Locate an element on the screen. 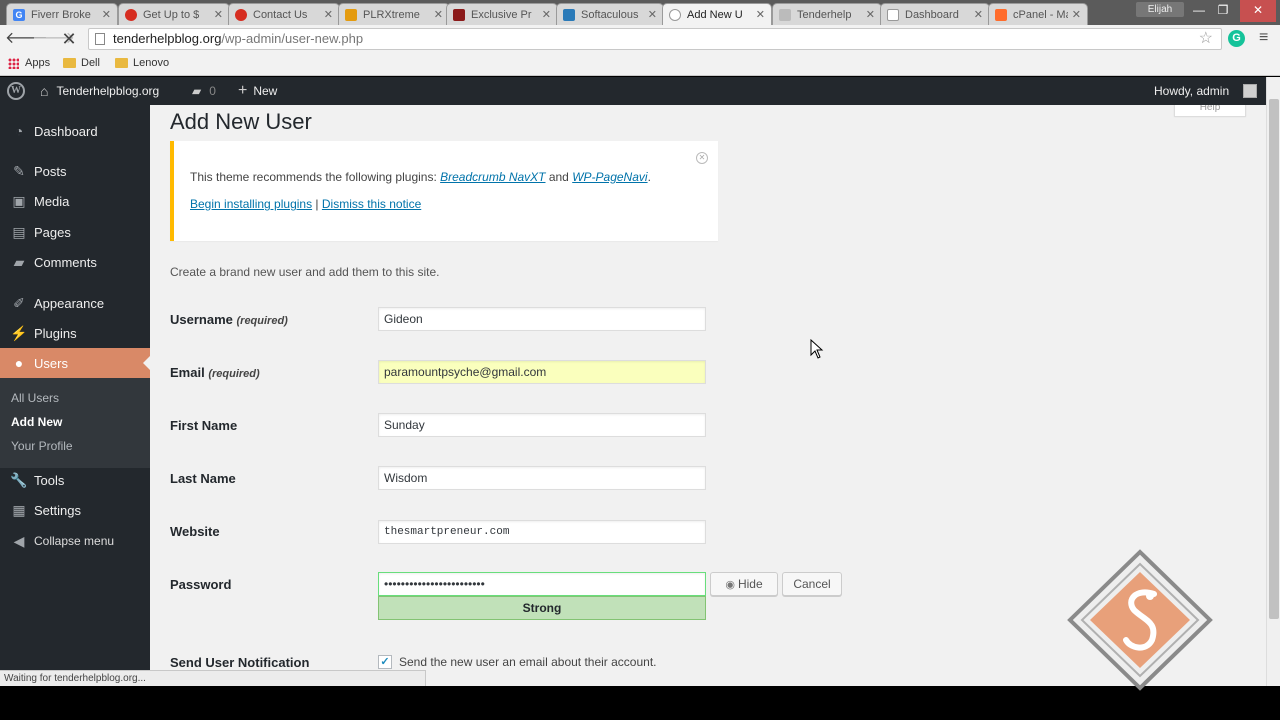  new-content-link: + New is located at coordinates (257, 91).